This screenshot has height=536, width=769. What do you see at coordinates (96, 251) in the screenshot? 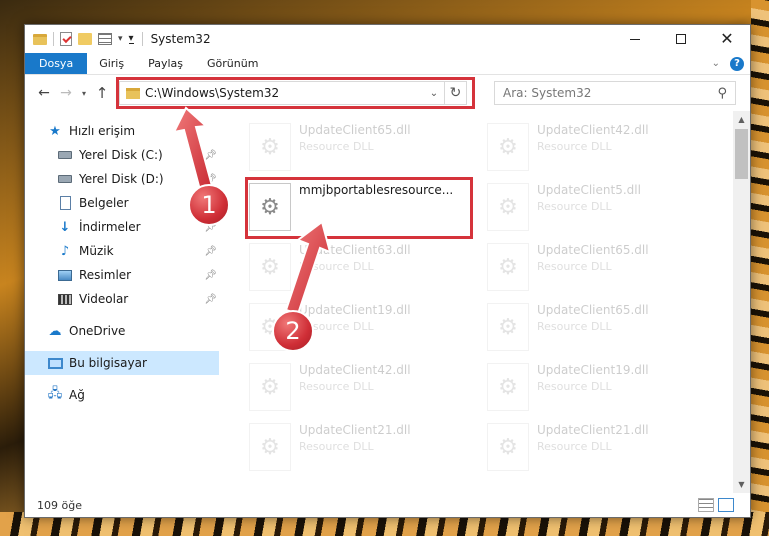
I see `sidebar-item-label: Müzik` at bounding box center [96, 251].